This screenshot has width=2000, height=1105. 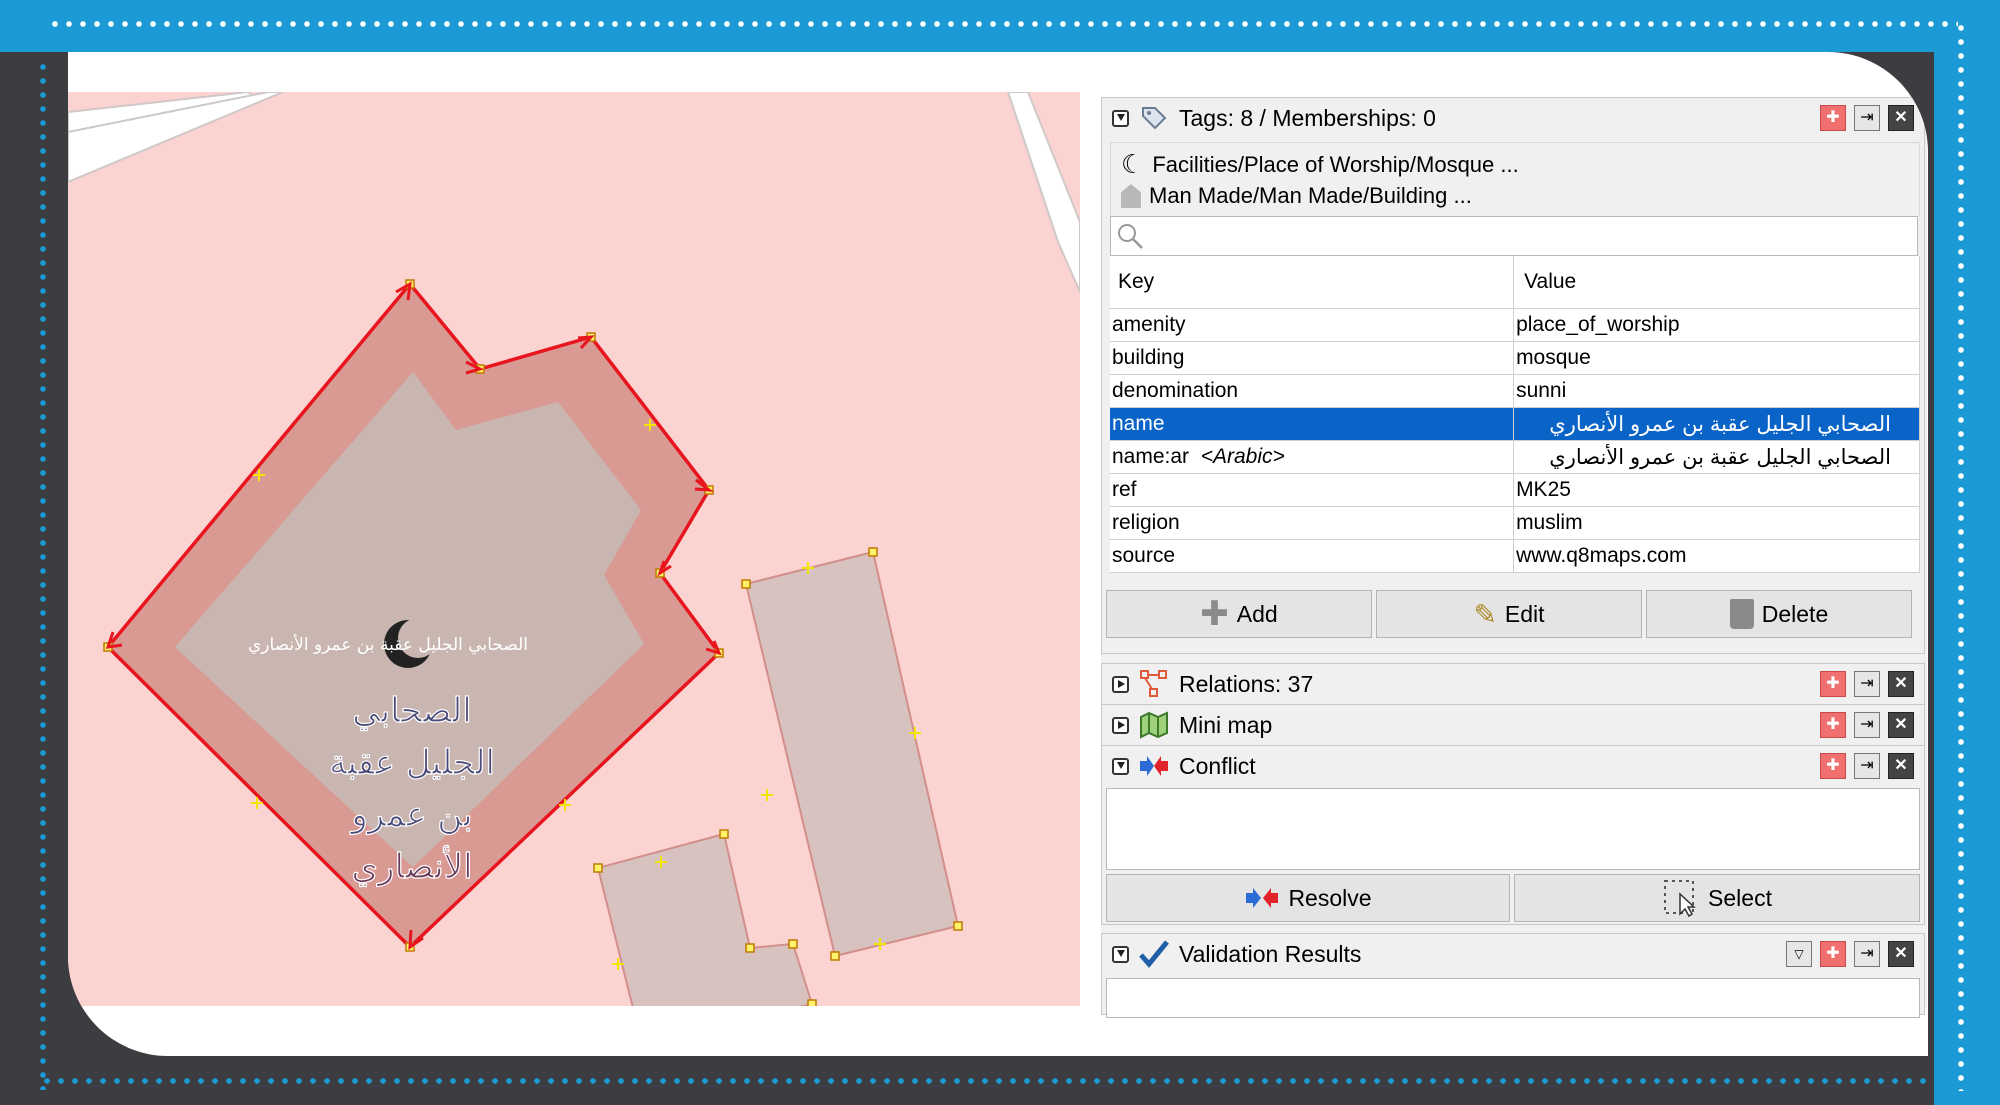 I want to click on tag-key: denomination, so click(x=1312, y=391).